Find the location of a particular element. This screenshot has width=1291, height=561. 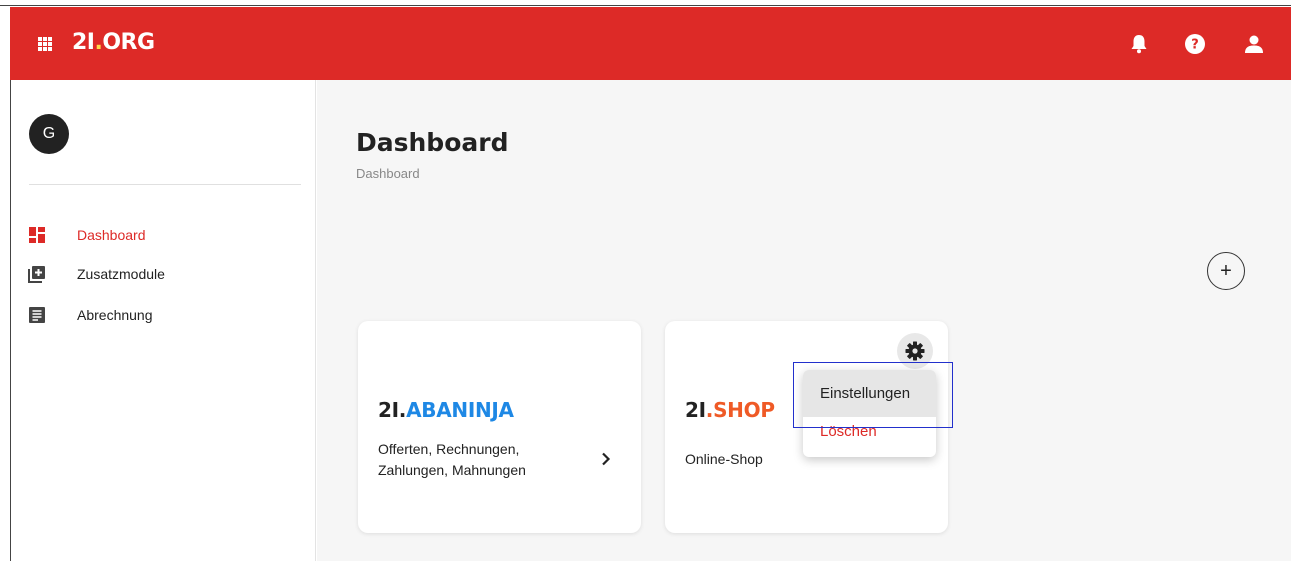

menu-item-loeschen: Löschen is located at coordinates (869, 437).